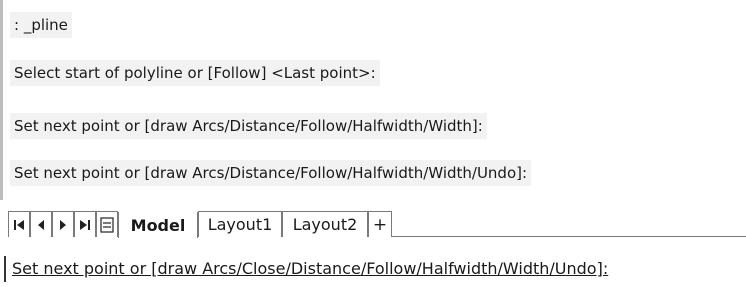 The width and height of the screenshot is (746, 287). Describe the element at coordinates (158, 225) in the screenshot. I see `tab-model: Model` at that location.